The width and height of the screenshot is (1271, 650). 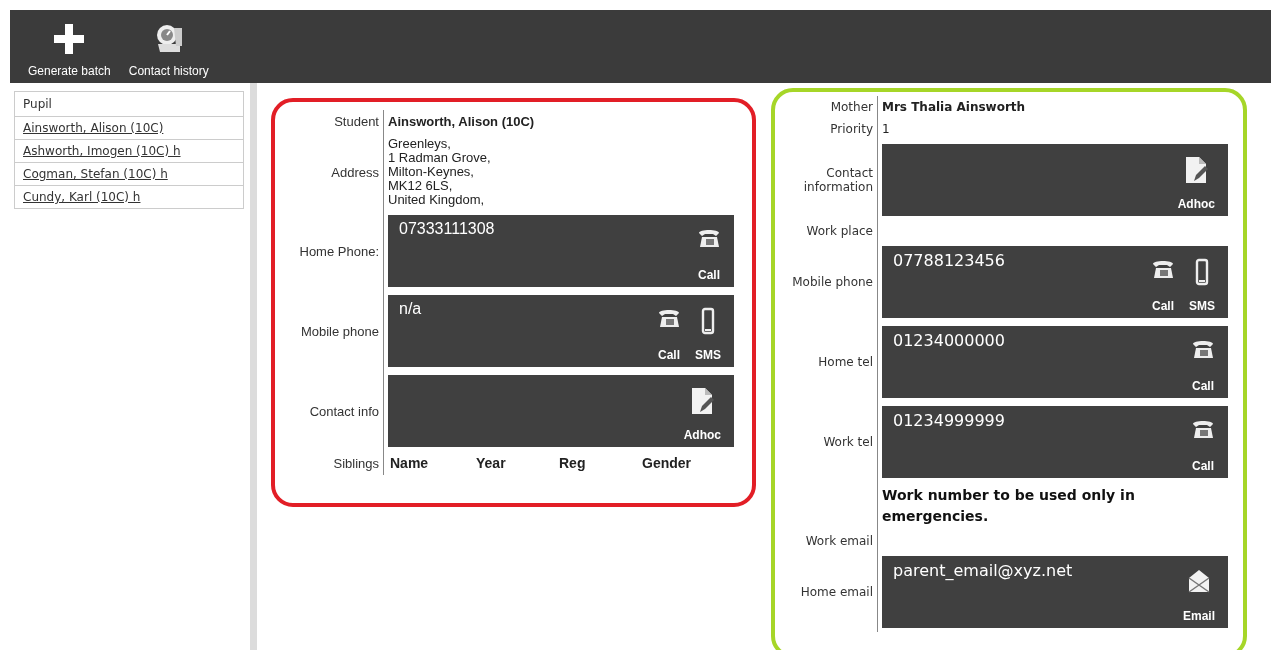 What do you see at coordinates (836, 592) in the screenshot?
I see `field-label: Home email` at bounding box center [836, 592].